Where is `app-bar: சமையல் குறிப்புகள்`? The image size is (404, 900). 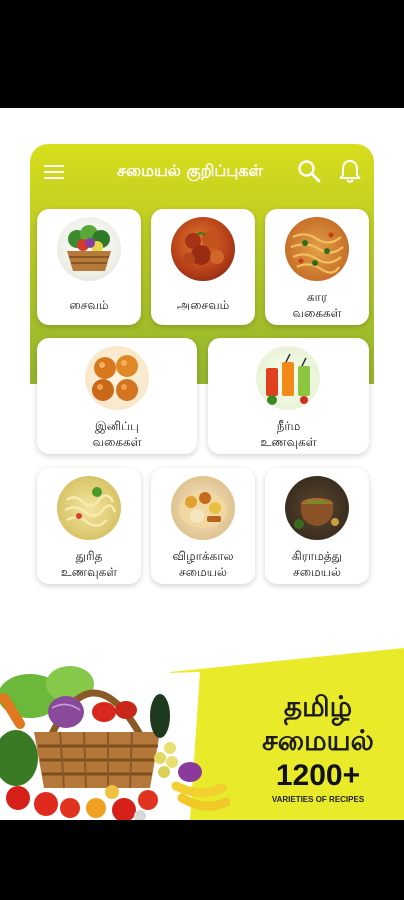 app-bar: சமையல் குறிப்புகள் is located at coordinates (202, 172).